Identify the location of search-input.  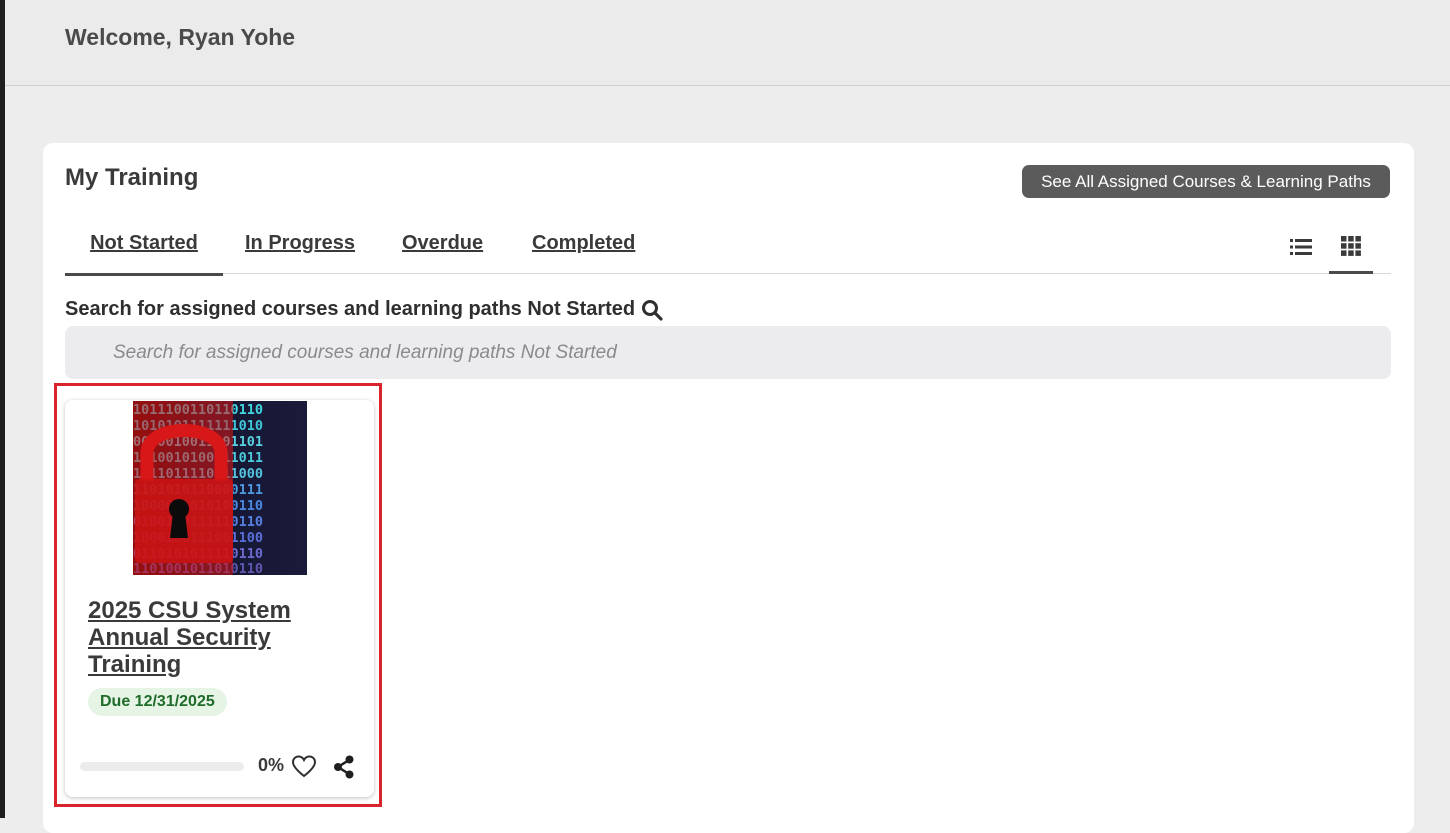
(728, 352).